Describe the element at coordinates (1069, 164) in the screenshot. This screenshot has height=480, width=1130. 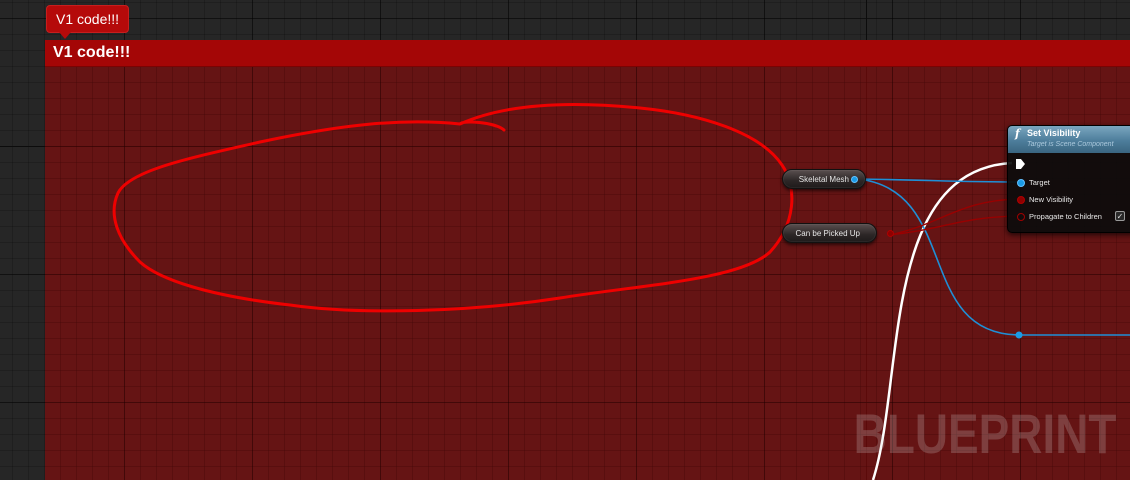
I see `exec-input-row` at that location.